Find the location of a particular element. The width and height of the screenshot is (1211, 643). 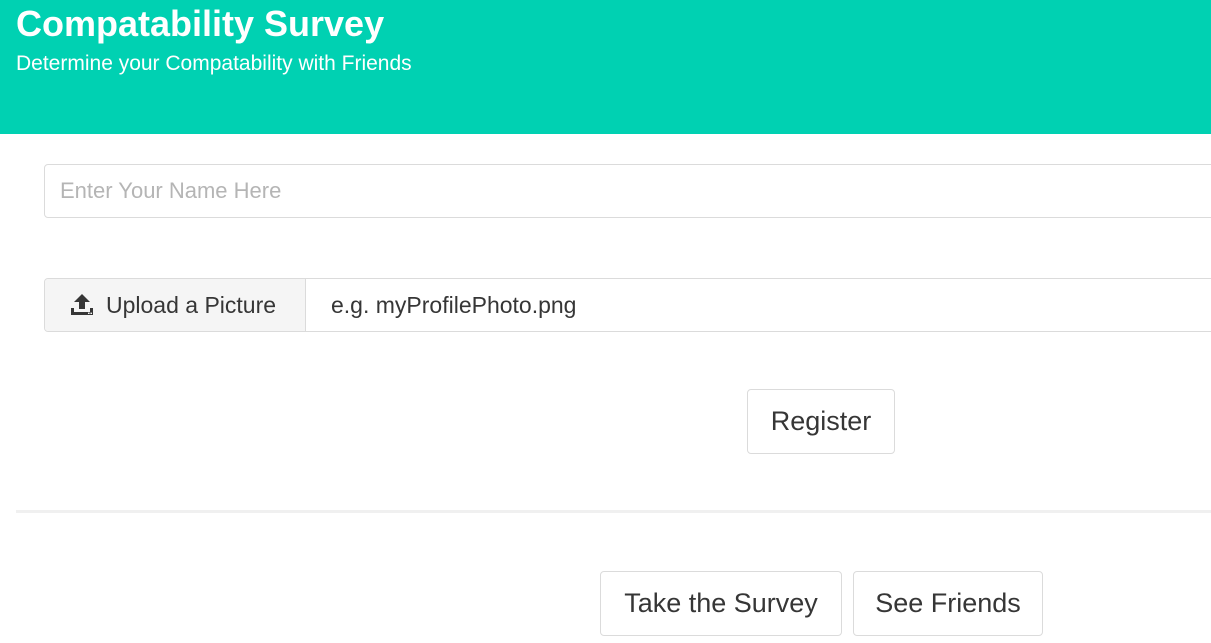

register-button: Register is located at coordinates (821, 421).